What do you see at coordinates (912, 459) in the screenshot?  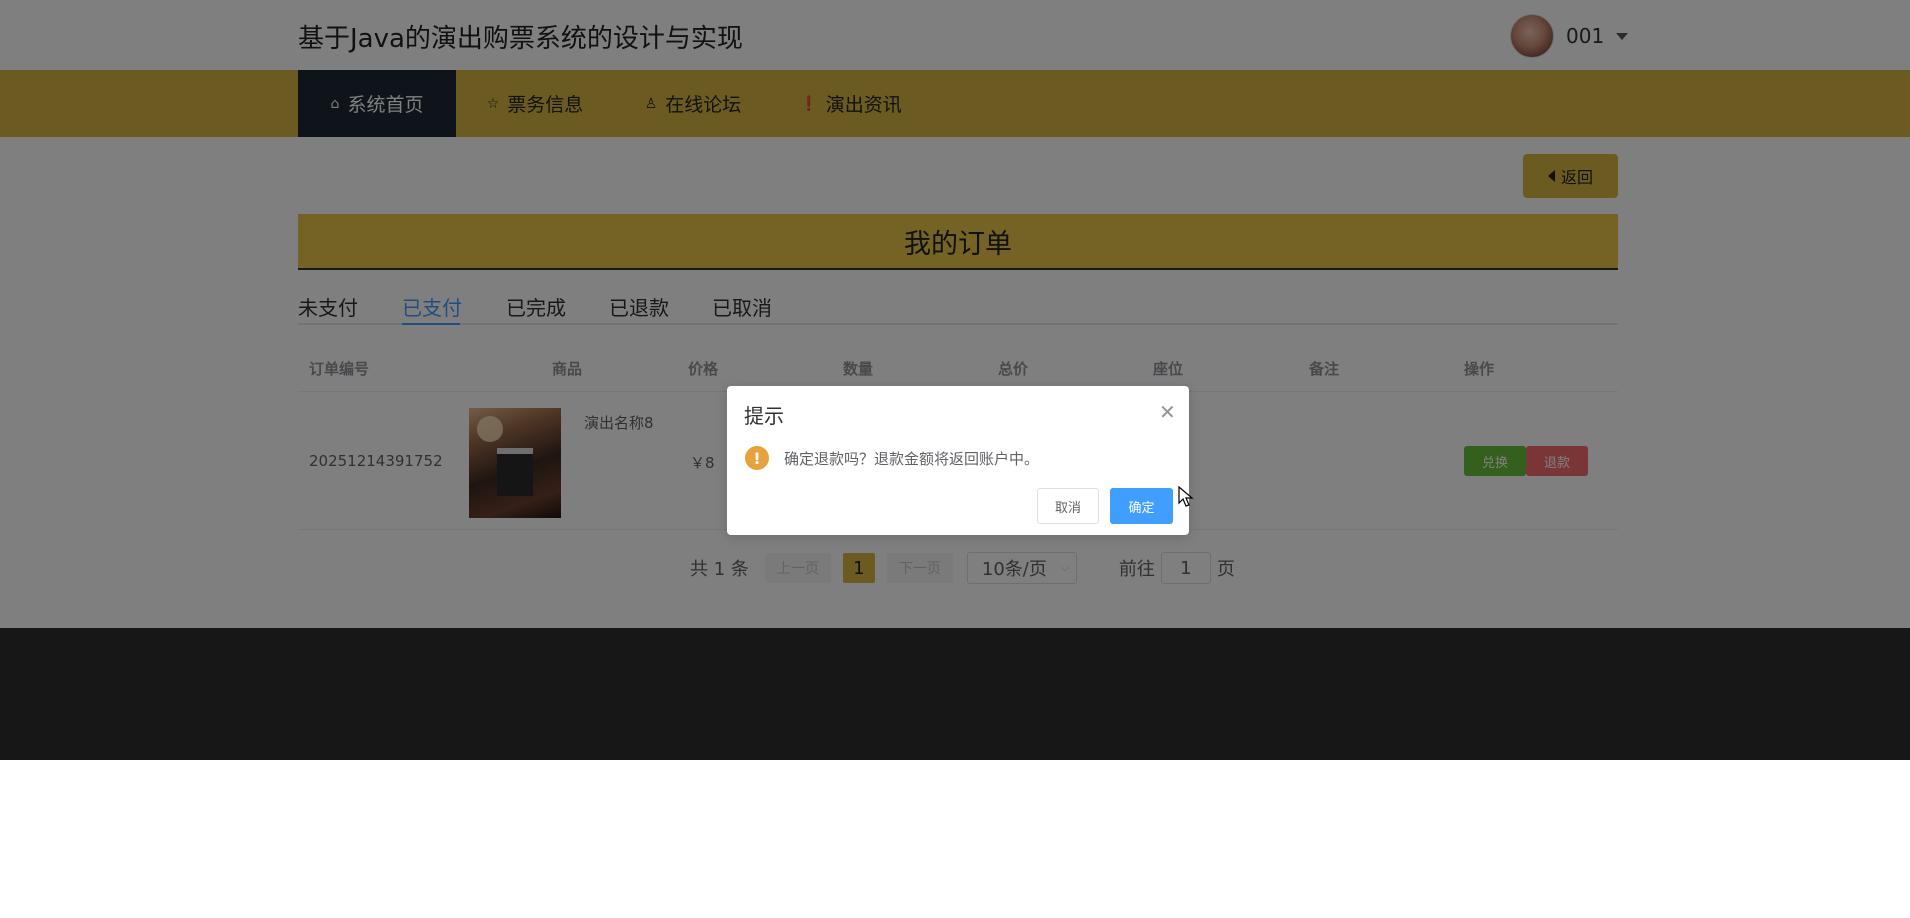 I see `dialog-message: 确定退款吗？退款金额将返回账户中。` at bounding box center [912, 459].